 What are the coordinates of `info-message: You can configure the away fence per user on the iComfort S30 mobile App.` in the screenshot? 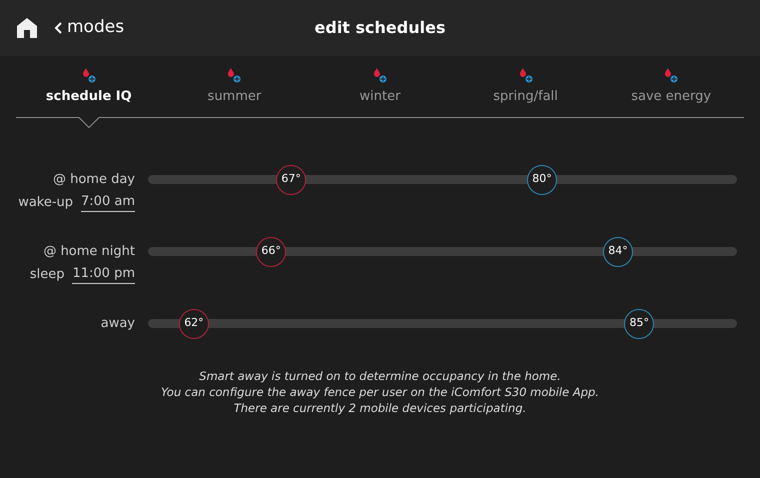 It's located at (380, 392).